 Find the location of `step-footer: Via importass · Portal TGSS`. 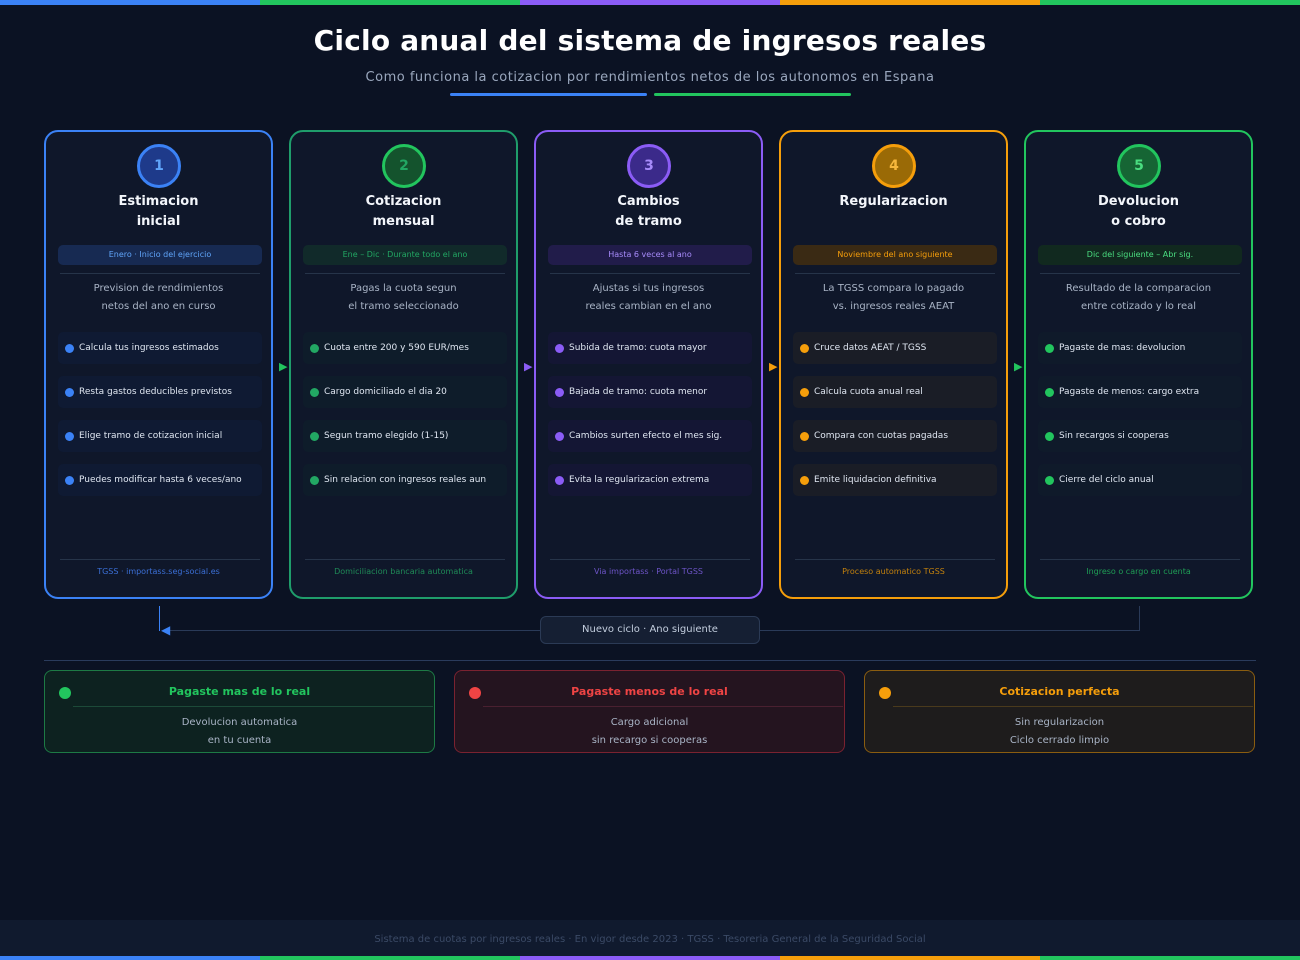

step-footer: Via importass · Portal TGSS is located at coordinates (648, 571).